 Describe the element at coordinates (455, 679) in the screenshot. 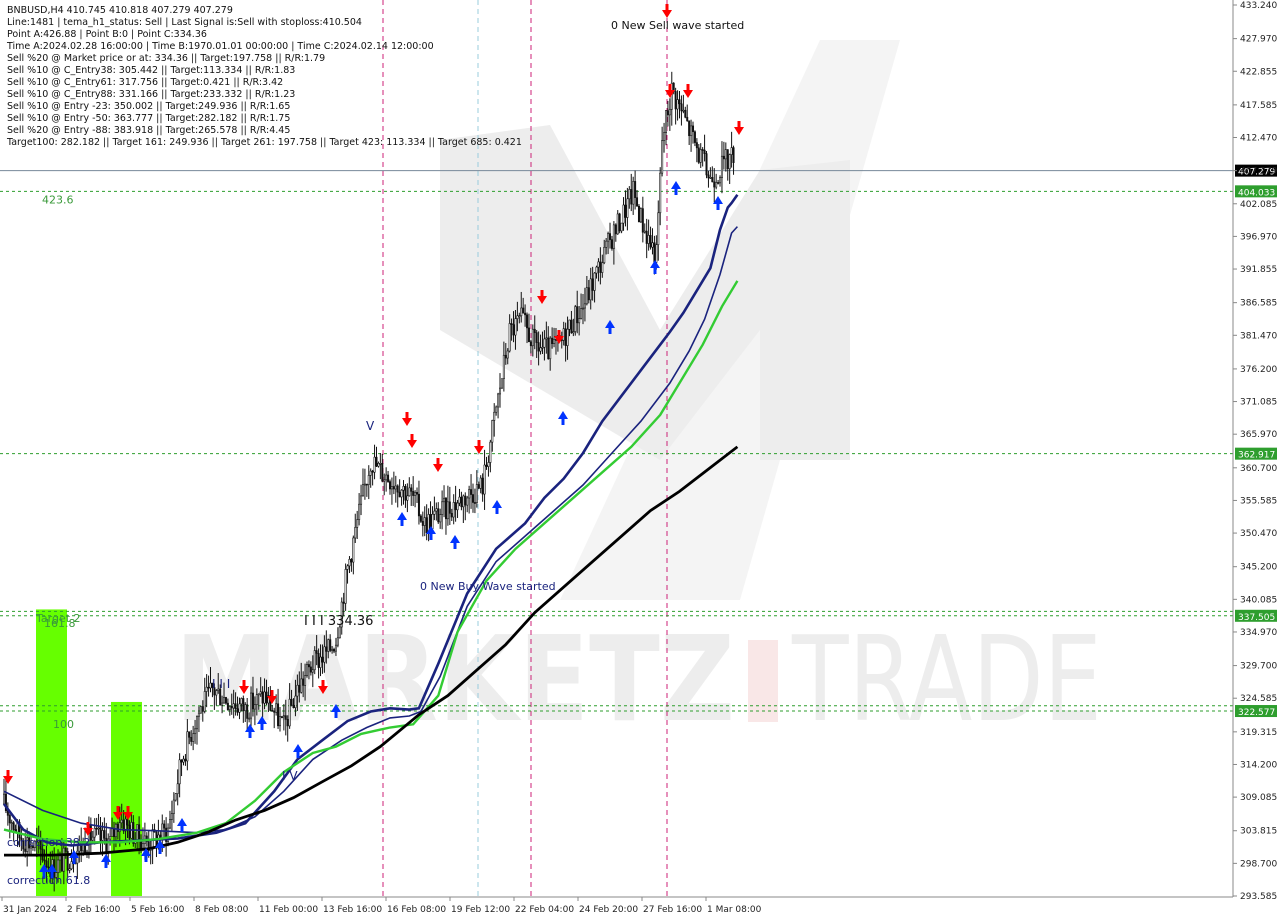

I see `svg-text: MARKETZ` at that location.